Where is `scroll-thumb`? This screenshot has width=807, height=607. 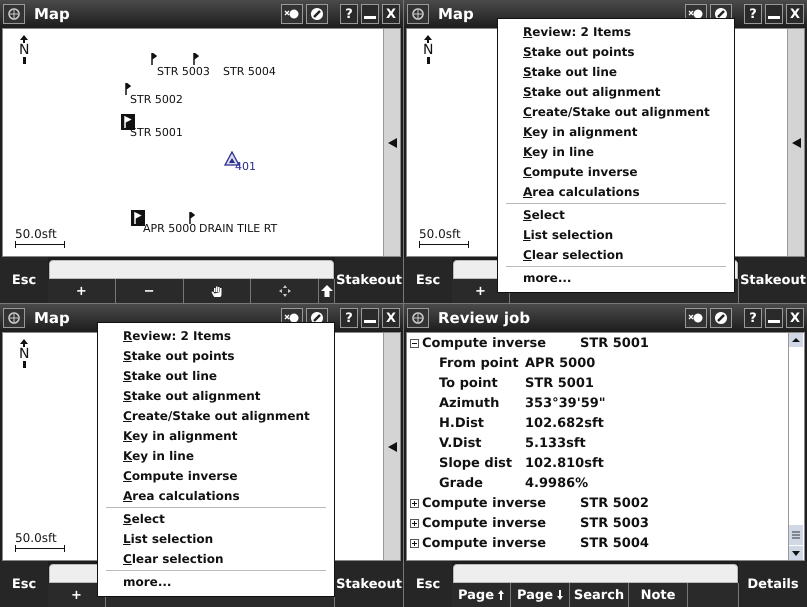 scroll-thumb is located at coordinates (796, 535).